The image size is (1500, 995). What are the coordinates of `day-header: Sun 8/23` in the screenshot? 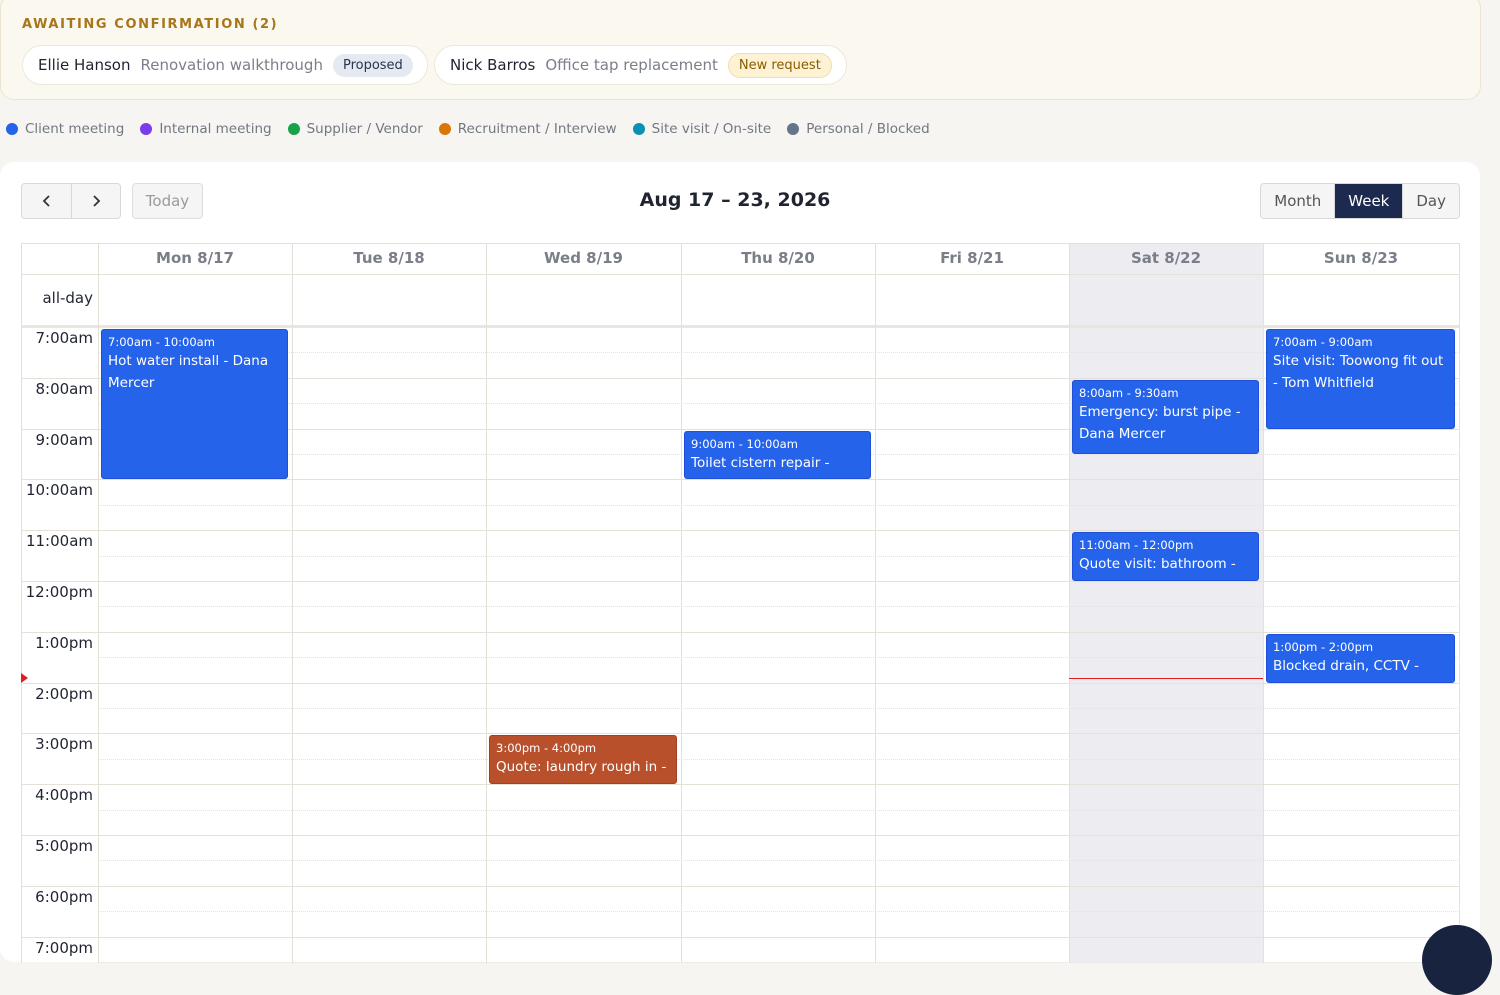 It's located at (1361, 258).